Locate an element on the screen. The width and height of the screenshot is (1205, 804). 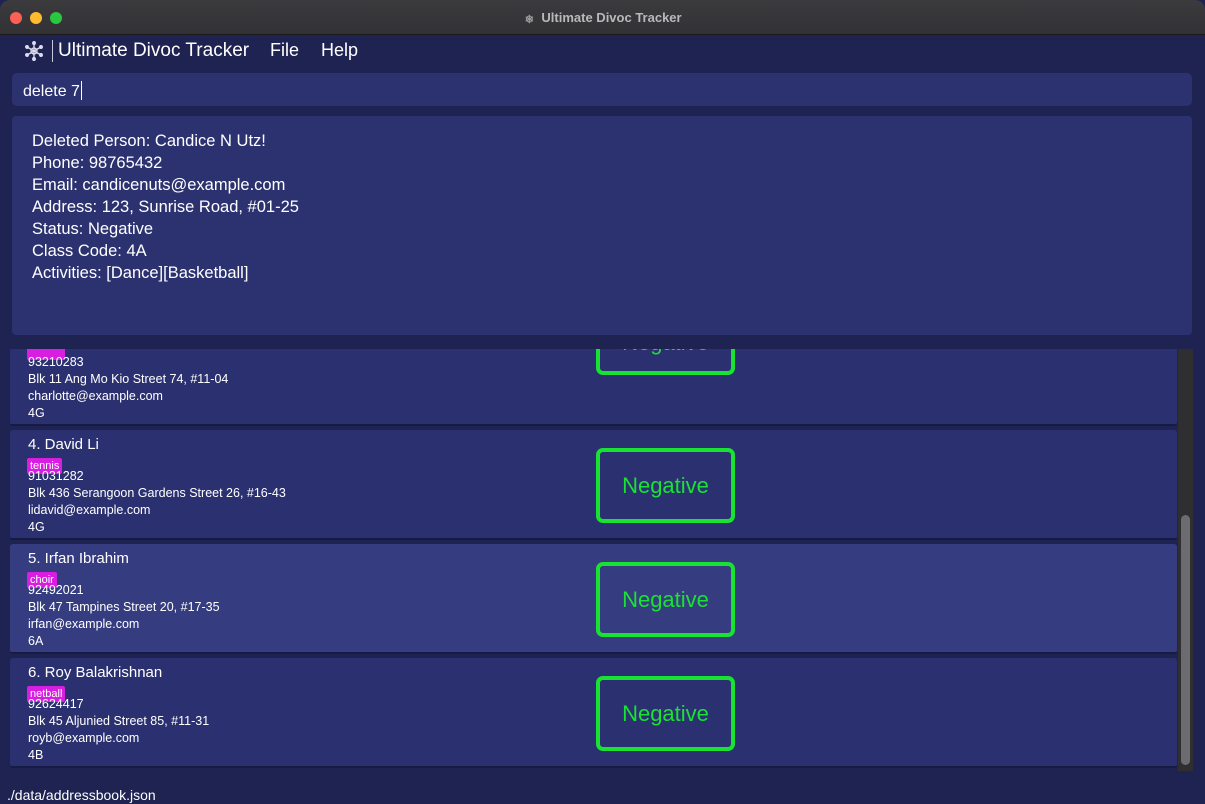
person-phone: 91031282 is located at coordinates (56, 476).